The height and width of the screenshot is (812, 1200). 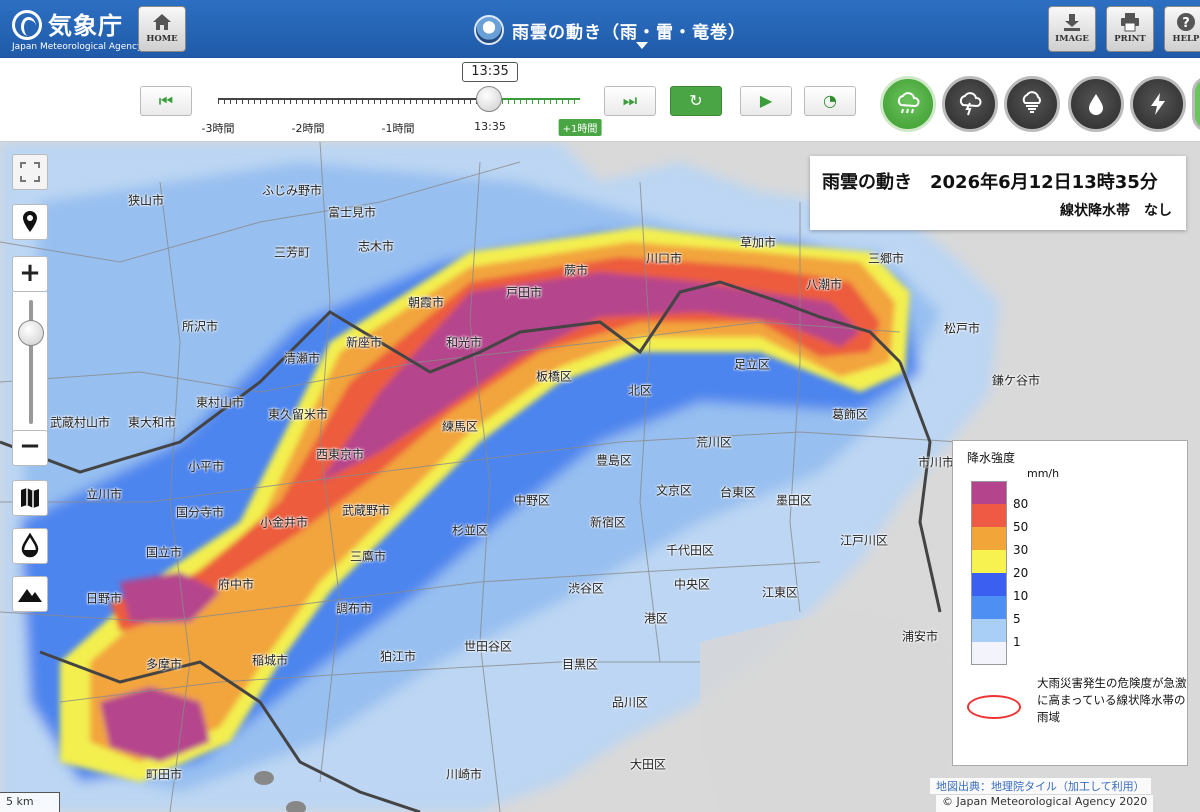 I want to click on legend-unit: mm/h, so click(x=1043, y=473).